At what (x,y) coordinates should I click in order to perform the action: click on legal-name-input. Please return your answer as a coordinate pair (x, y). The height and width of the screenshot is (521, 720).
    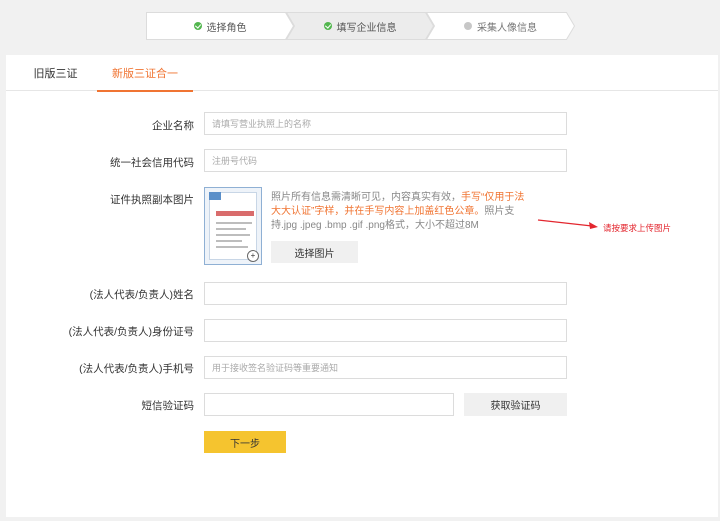
    Looking at the image, I should click on (385, 293).